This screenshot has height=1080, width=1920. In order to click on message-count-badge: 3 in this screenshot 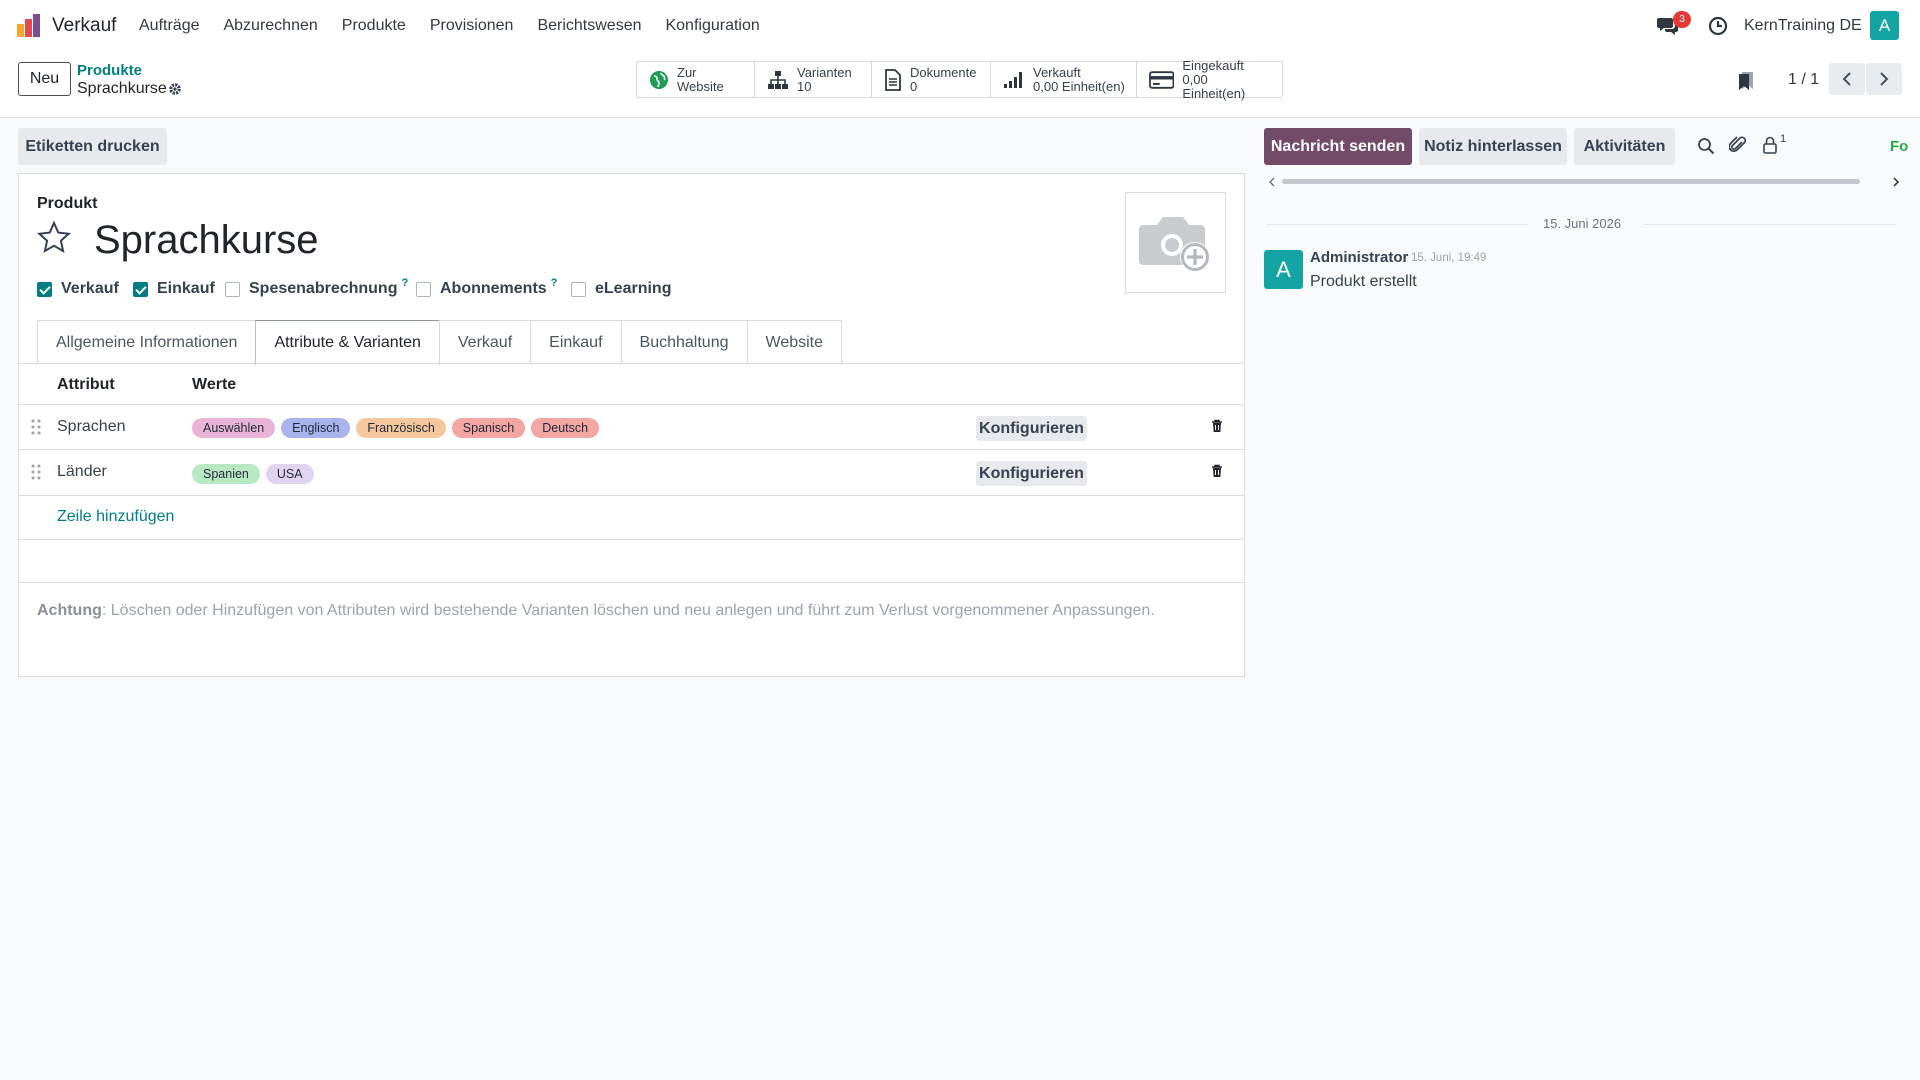, I will do `click(1682, 19)`.